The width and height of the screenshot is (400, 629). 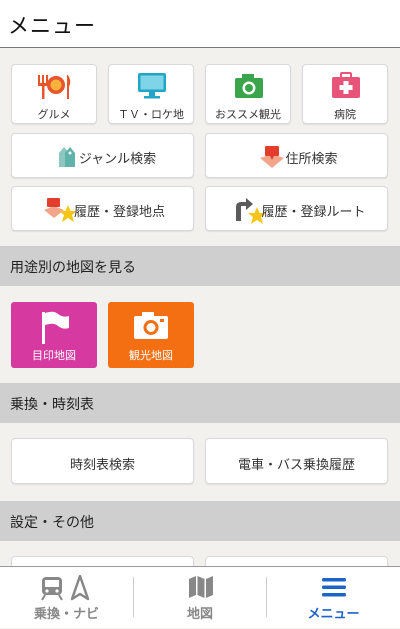 I want to click on section-title-transit: 乗換・時刻表, so click(x=52, y=405).